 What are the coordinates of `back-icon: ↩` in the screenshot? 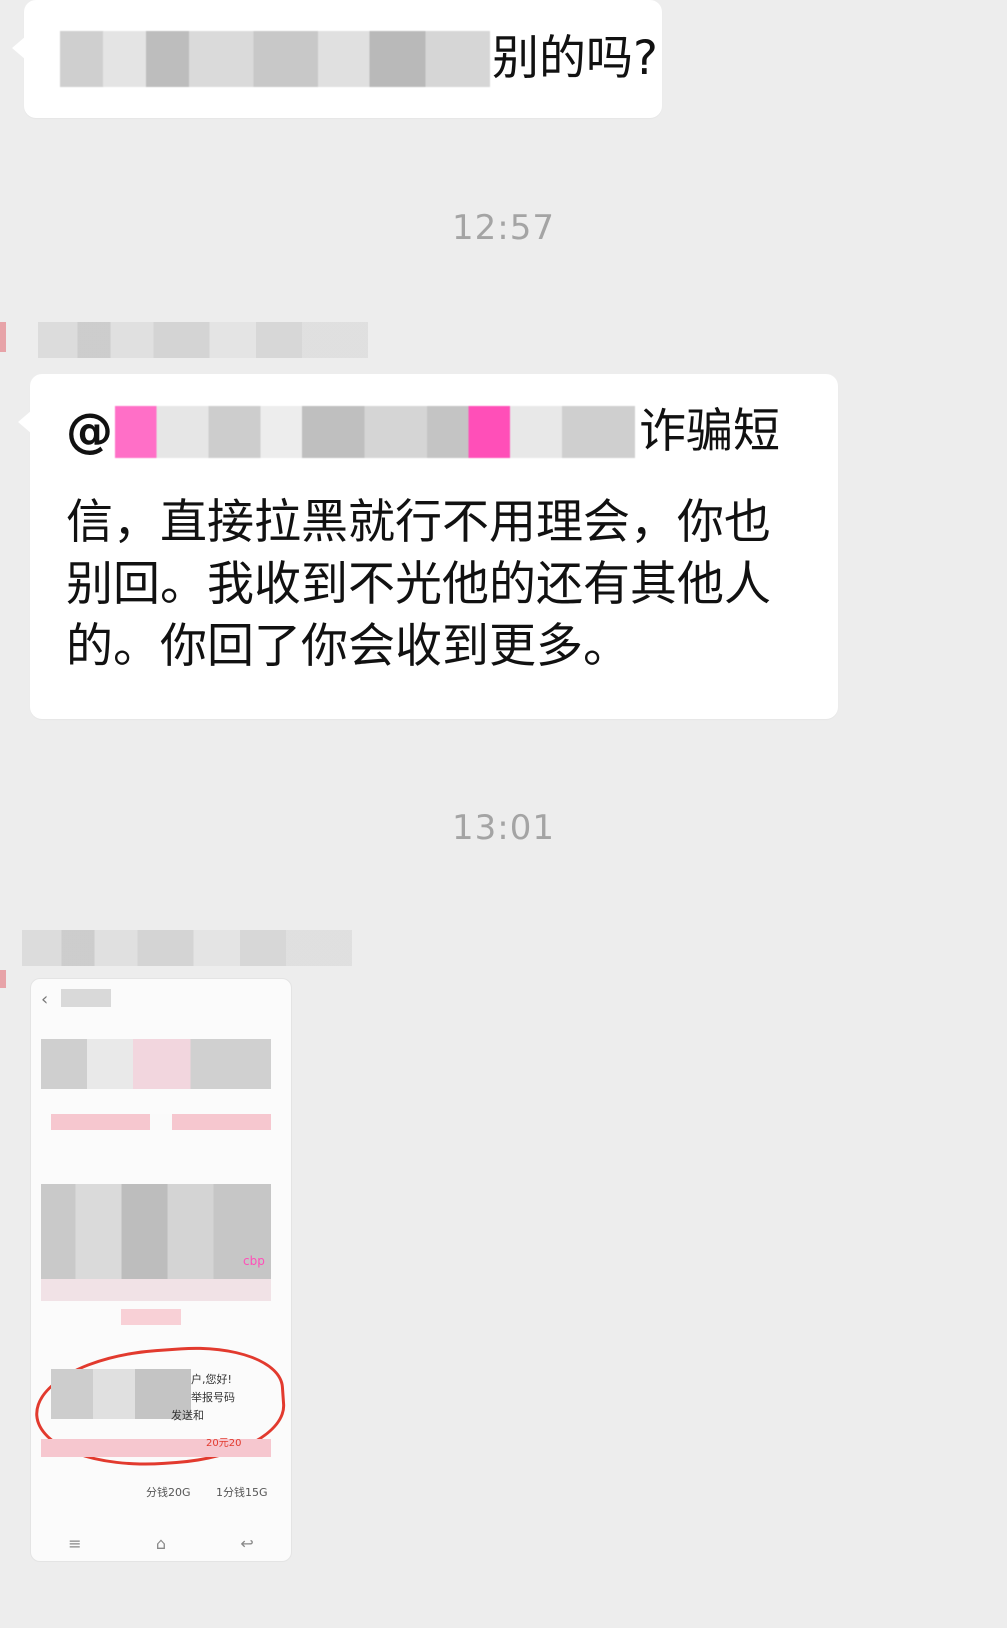 It's located at (247, 1543).